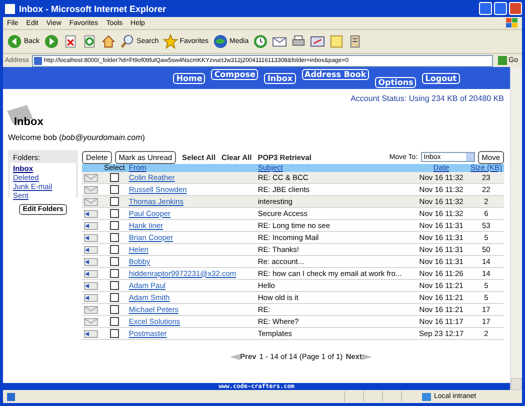  I want to click on browser-icon, so click(10, 9).